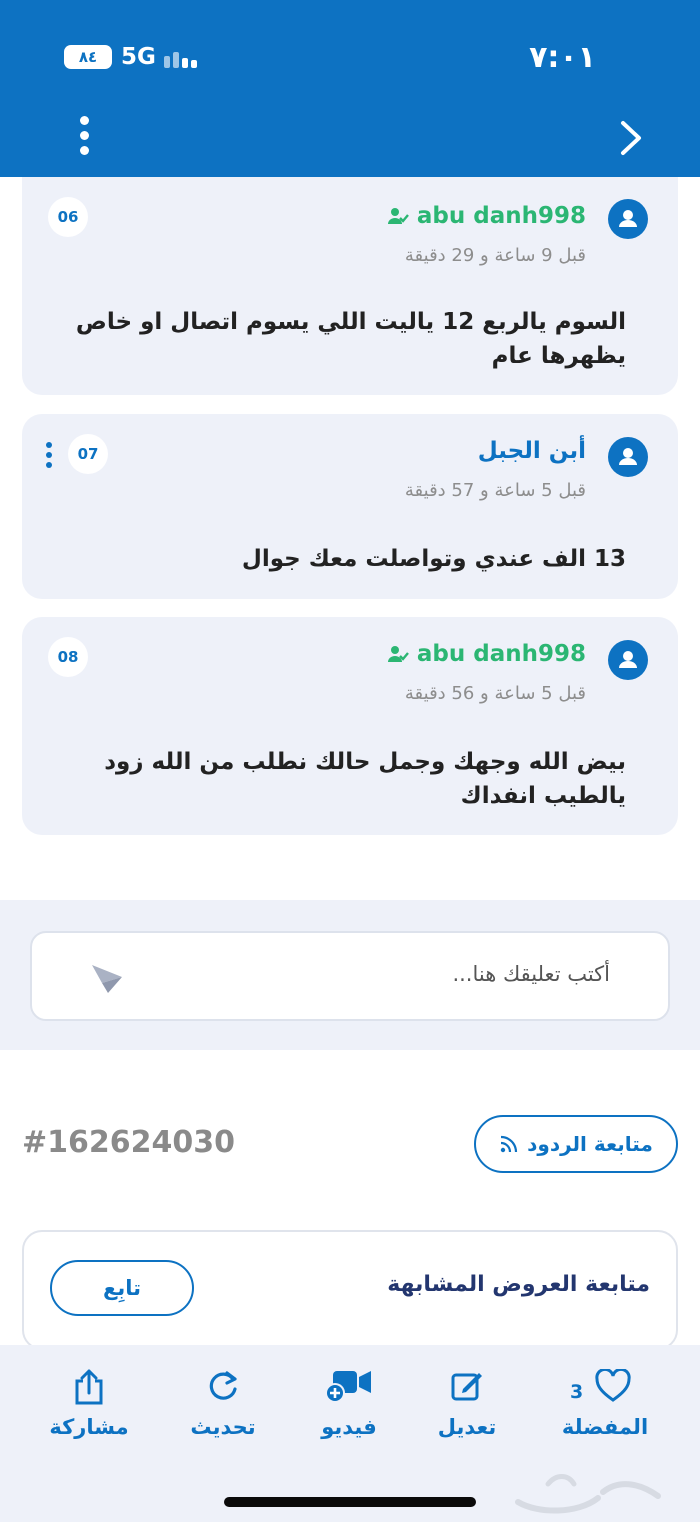 Image resolution: width=700 pixels, height=1522 pixels. I want to click on refresh-icon, so click(223, 1385).